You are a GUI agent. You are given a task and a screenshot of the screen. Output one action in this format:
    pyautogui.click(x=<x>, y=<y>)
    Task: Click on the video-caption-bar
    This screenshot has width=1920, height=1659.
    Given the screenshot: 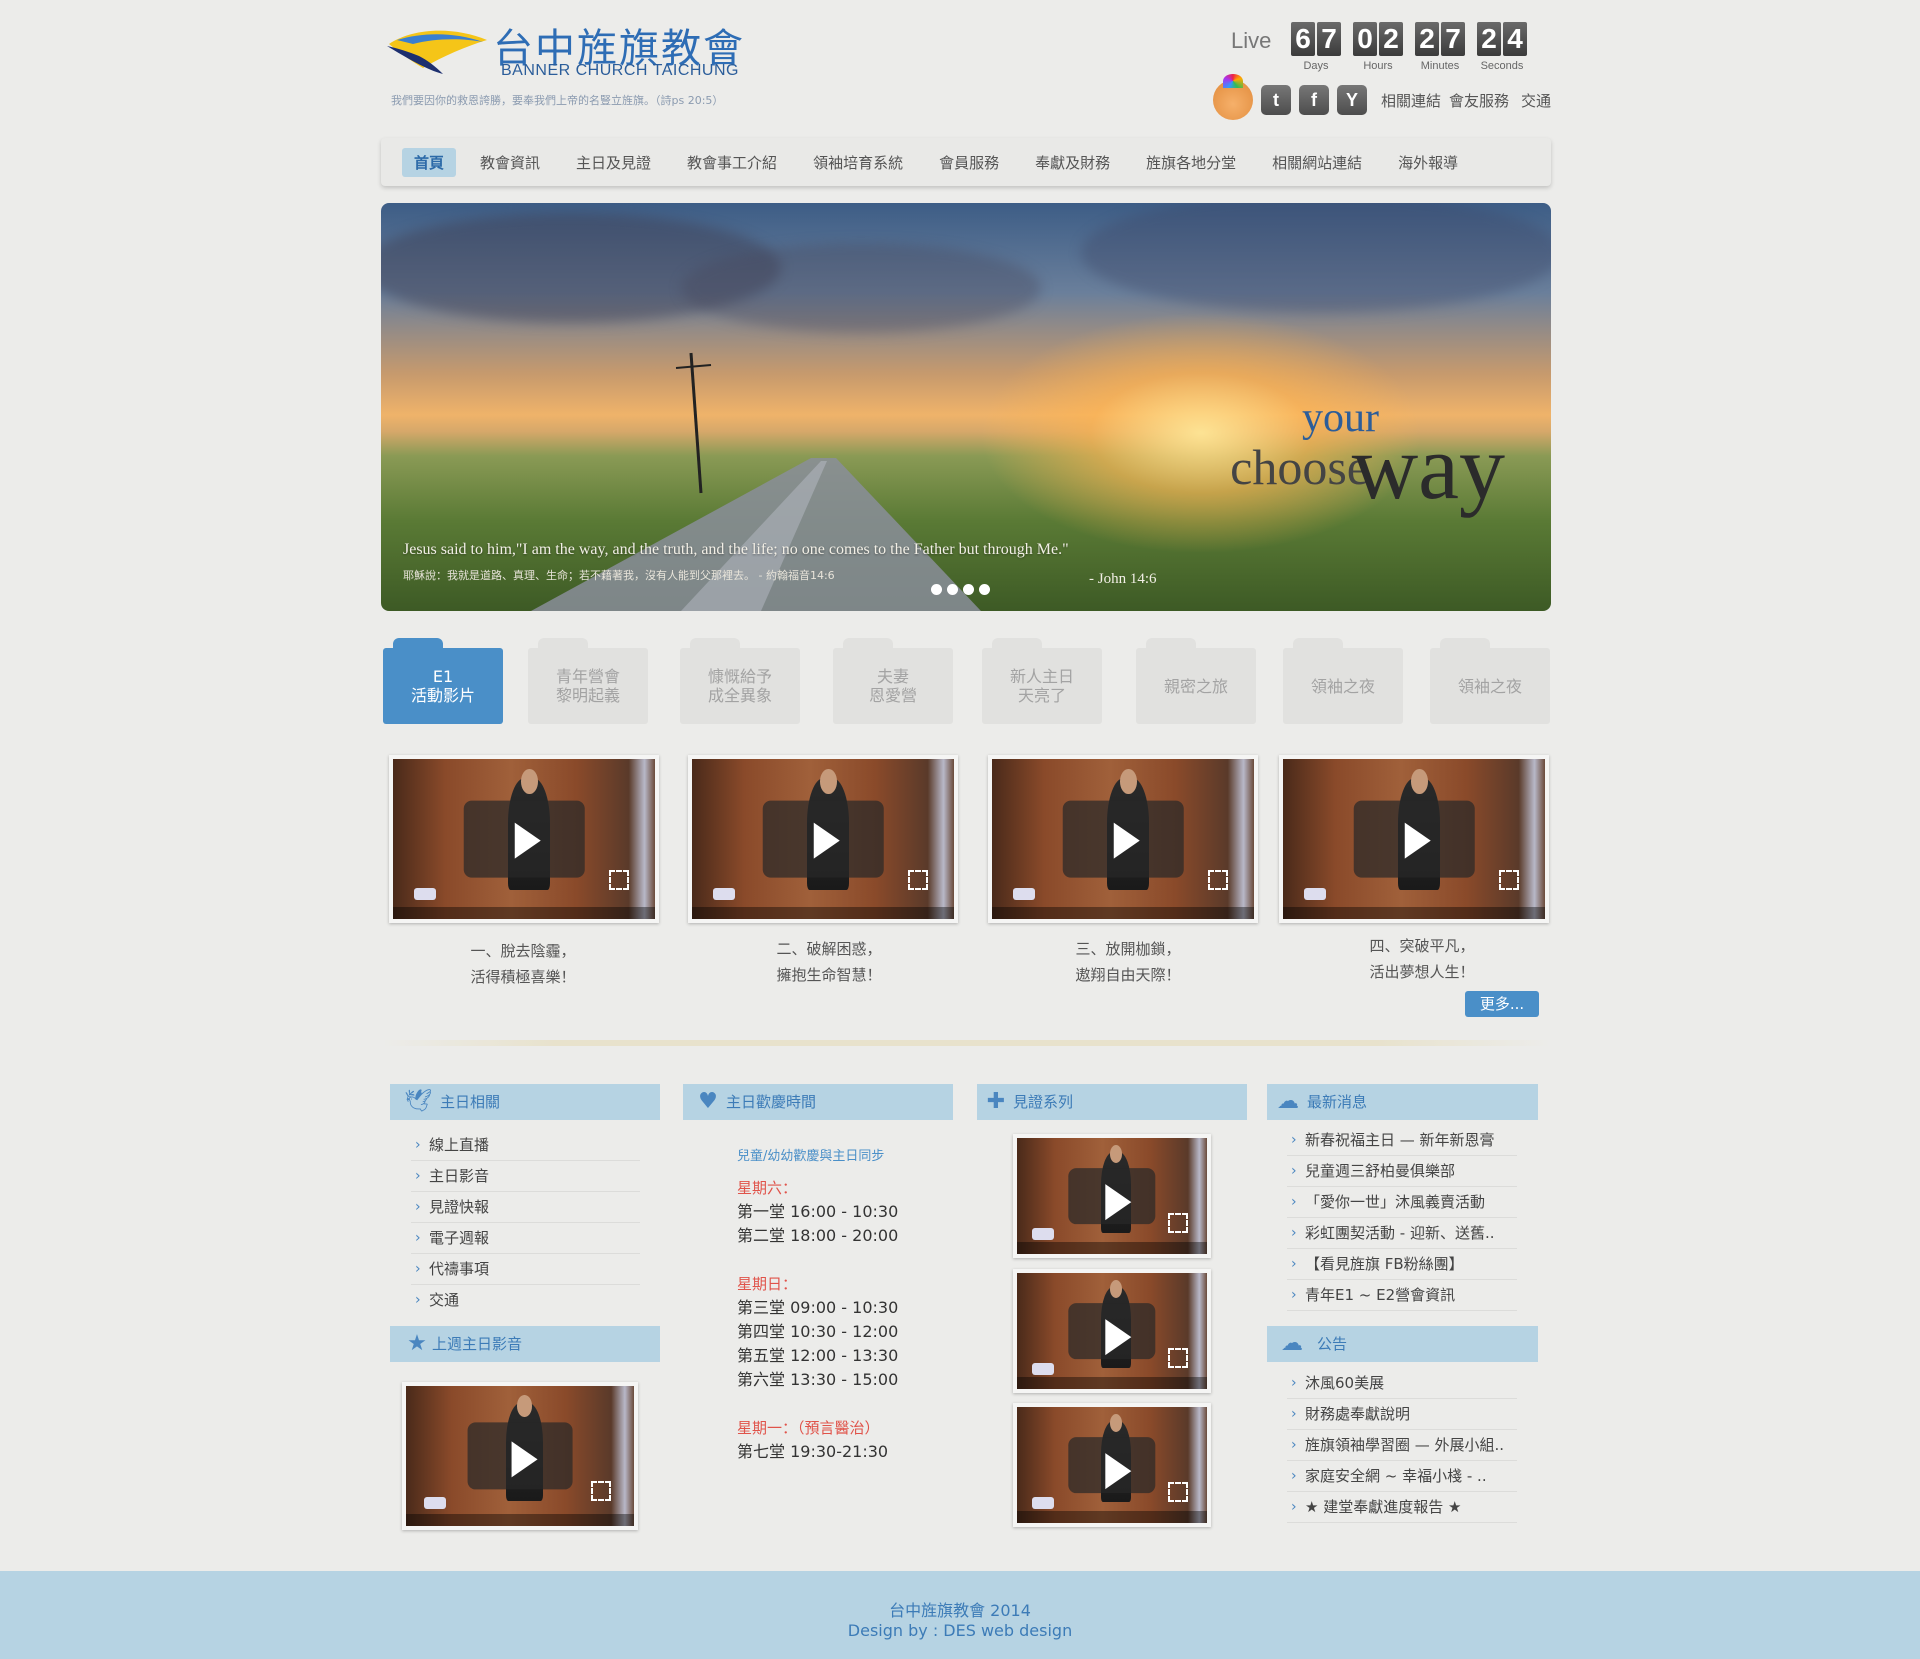 What is the action you would take?
    pyautogui.click(x=1112, y=1517)
    